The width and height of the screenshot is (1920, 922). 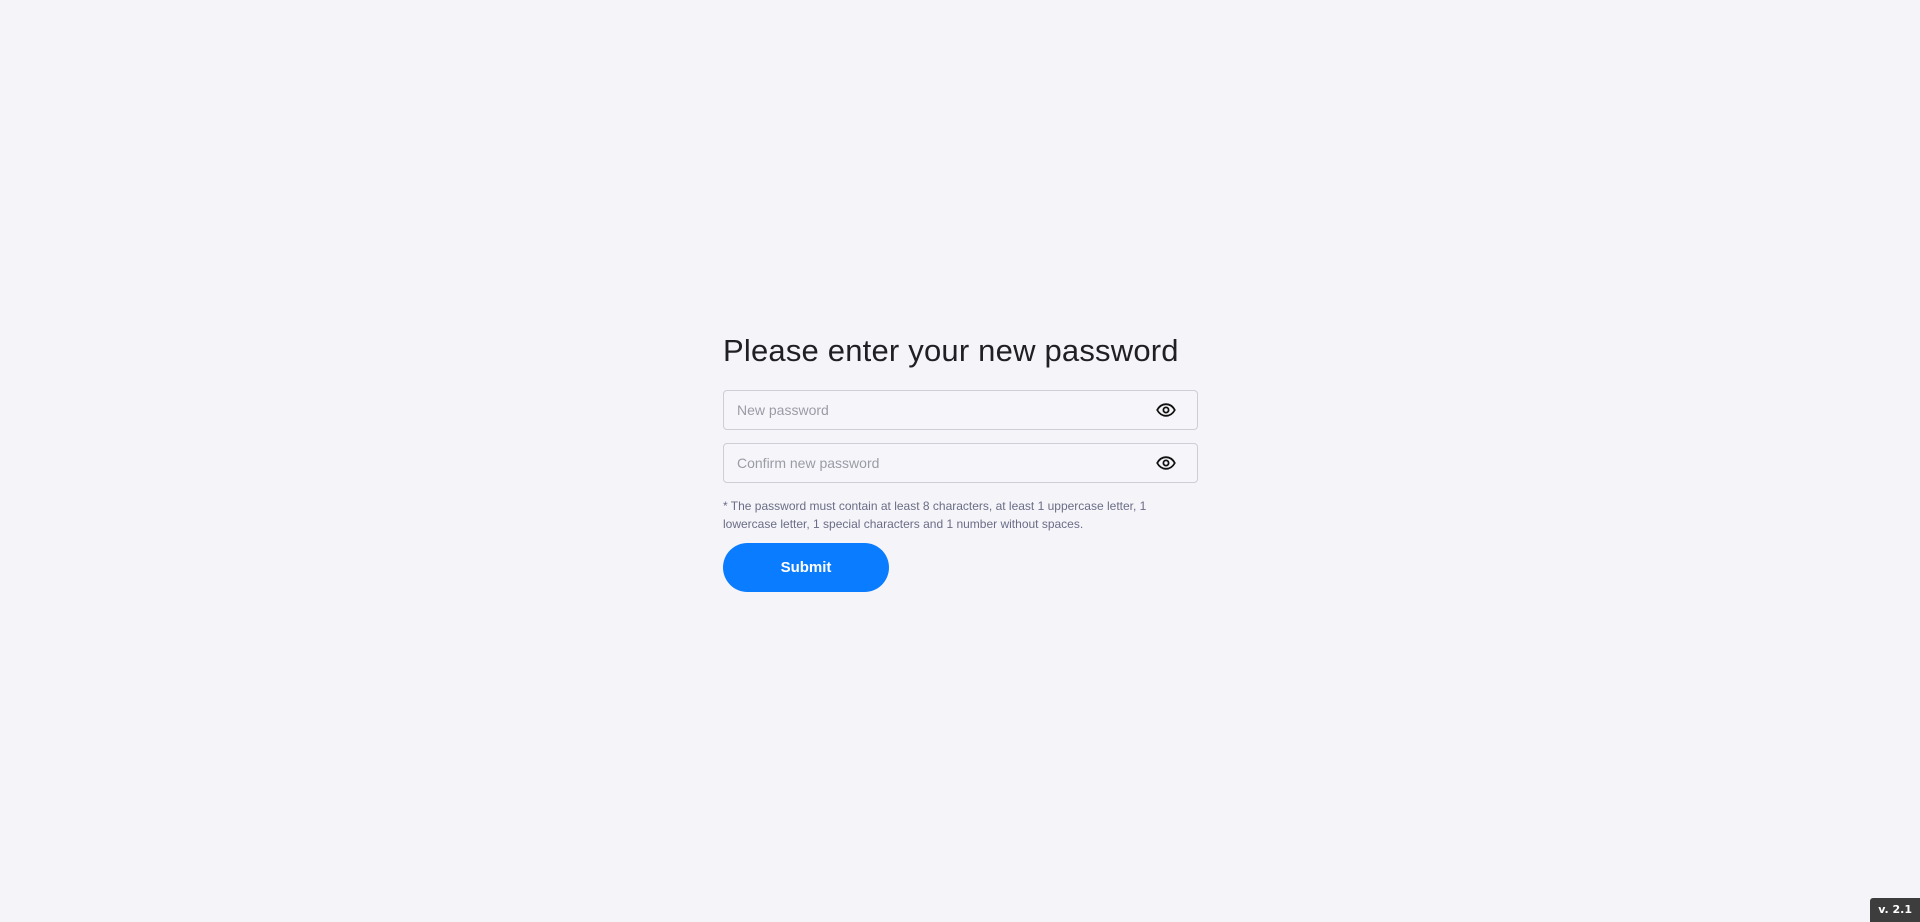 I want to click on submit-button: Submit, so click(x=806, y=567).